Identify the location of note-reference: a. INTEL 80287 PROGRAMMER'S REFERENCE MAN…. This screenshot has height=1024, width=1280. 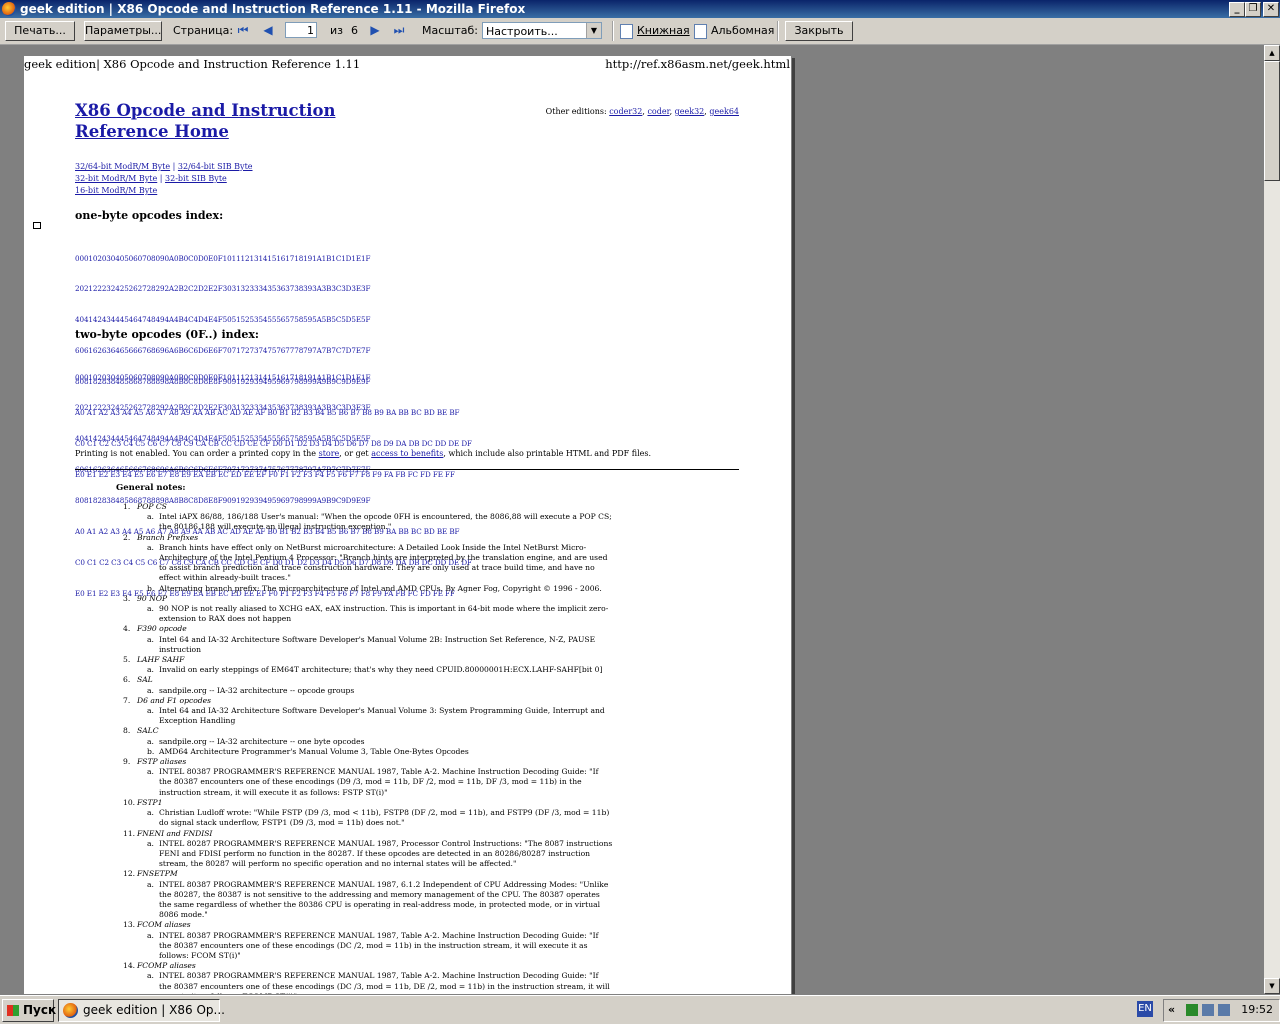
(375, 854).